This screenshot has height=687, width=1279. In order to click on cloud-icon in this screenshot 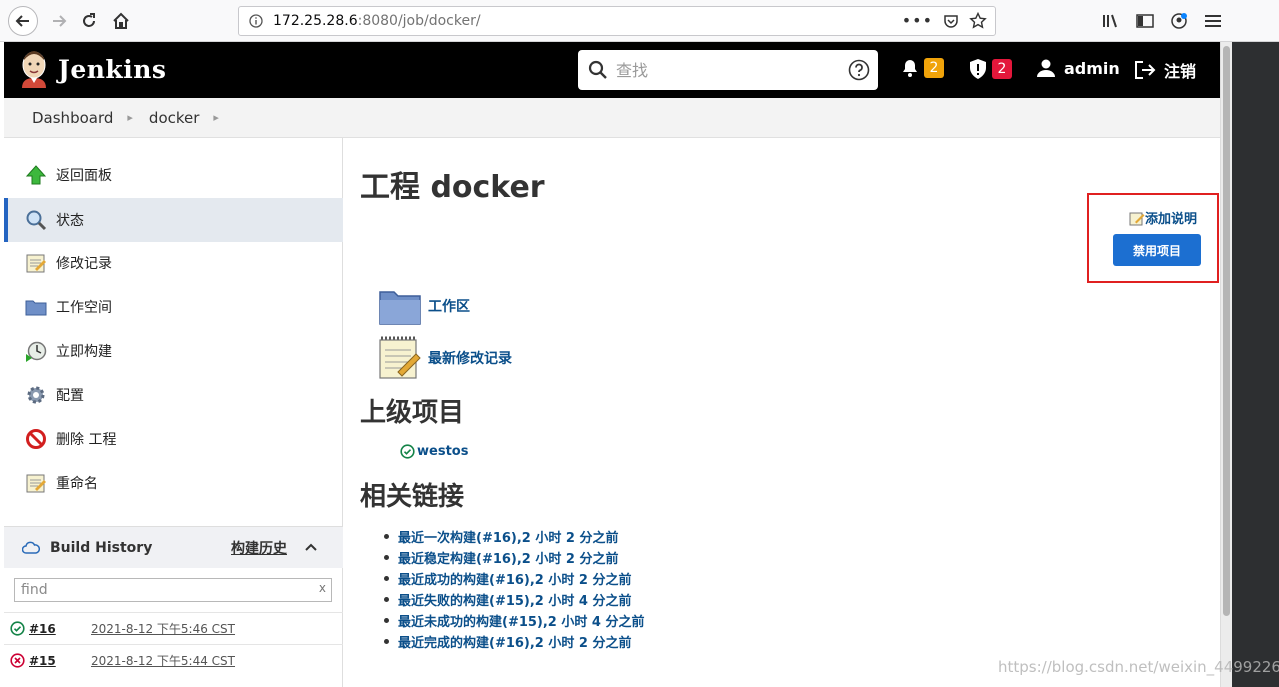, I will do `click(31, 547)`.